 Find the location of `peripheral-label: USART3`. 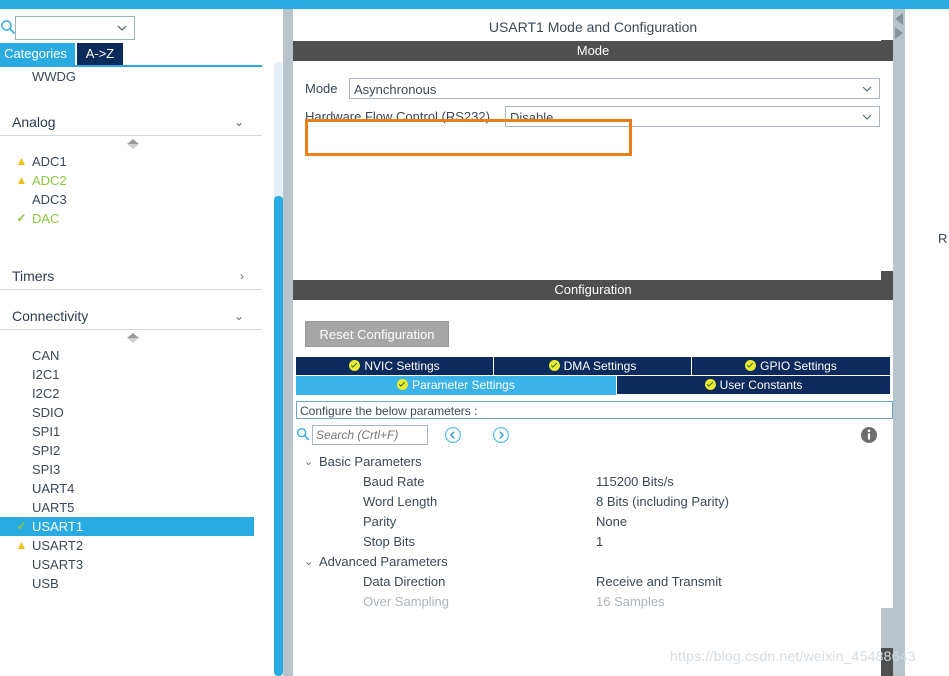

peripheral-label: USART3 is located at coordinates (58, 564).